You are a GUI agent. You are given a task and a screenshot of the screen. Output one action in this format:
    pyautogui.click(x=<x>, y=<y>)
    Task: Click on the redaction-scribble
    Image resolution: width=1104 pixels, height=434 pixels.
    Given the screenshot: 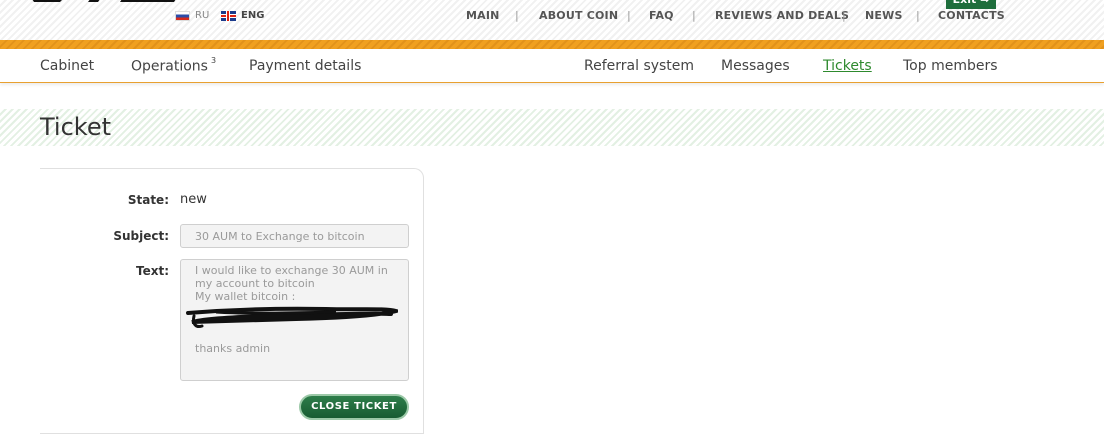 What is the action you would take?
    pyautogui.click(x=292, y=317)
    